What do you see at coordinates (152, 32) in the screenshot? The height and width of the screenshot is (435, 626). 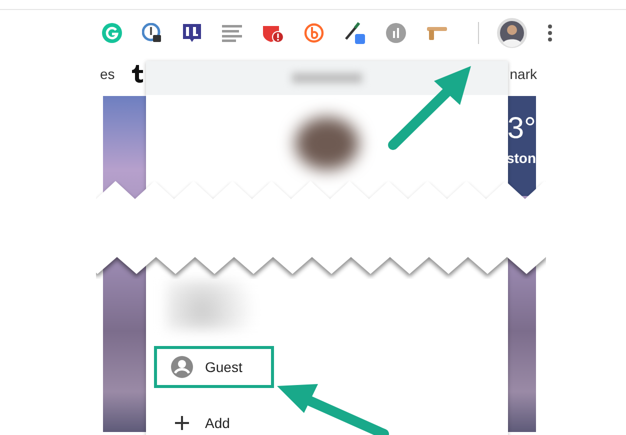 I see `gauge-lock-icon` at bounding box center [152, 32].